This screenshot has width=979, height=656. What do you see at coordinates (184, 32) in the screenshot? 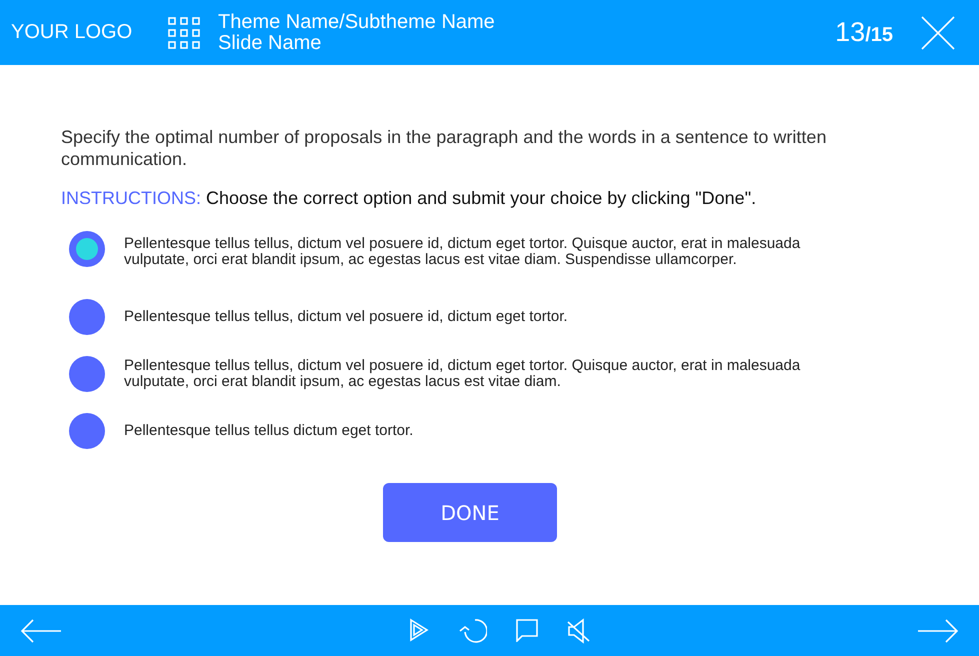
I see `grid-menu-icon` at bounding box center [184, 32].